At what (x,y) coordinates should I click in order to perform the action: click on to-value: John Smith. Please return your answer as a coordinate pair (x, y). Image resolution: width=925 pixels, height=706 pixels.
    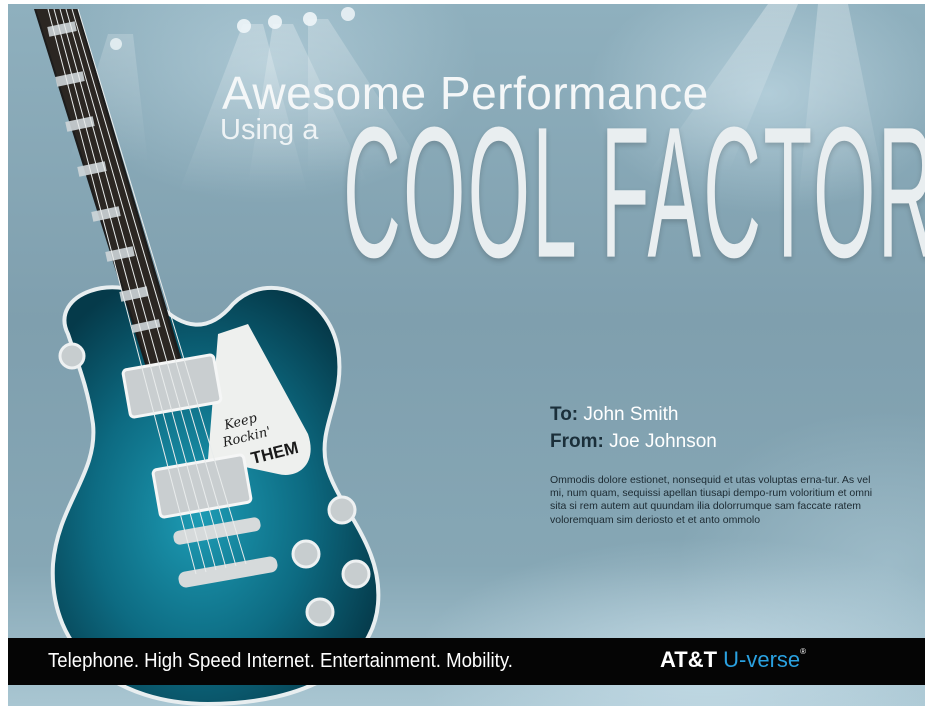
    Looking at the image, I should click on (631, 414).